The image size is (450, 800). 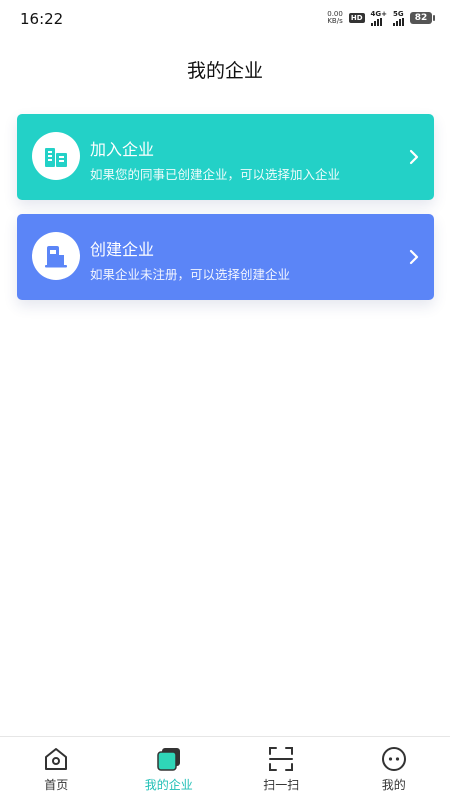 I want to click on battery-icon: 82, so click(x=422, y=18).